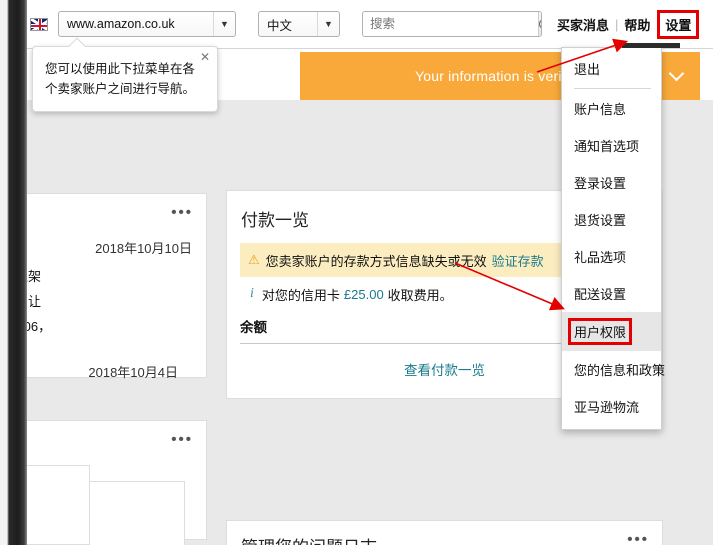 Image resolution: width=713 pixels, height=545 pixels. Describe the element at coordinates (182, 439) in the screenshot. I see `left-secondary-card-menu-icon: •••` at that location.